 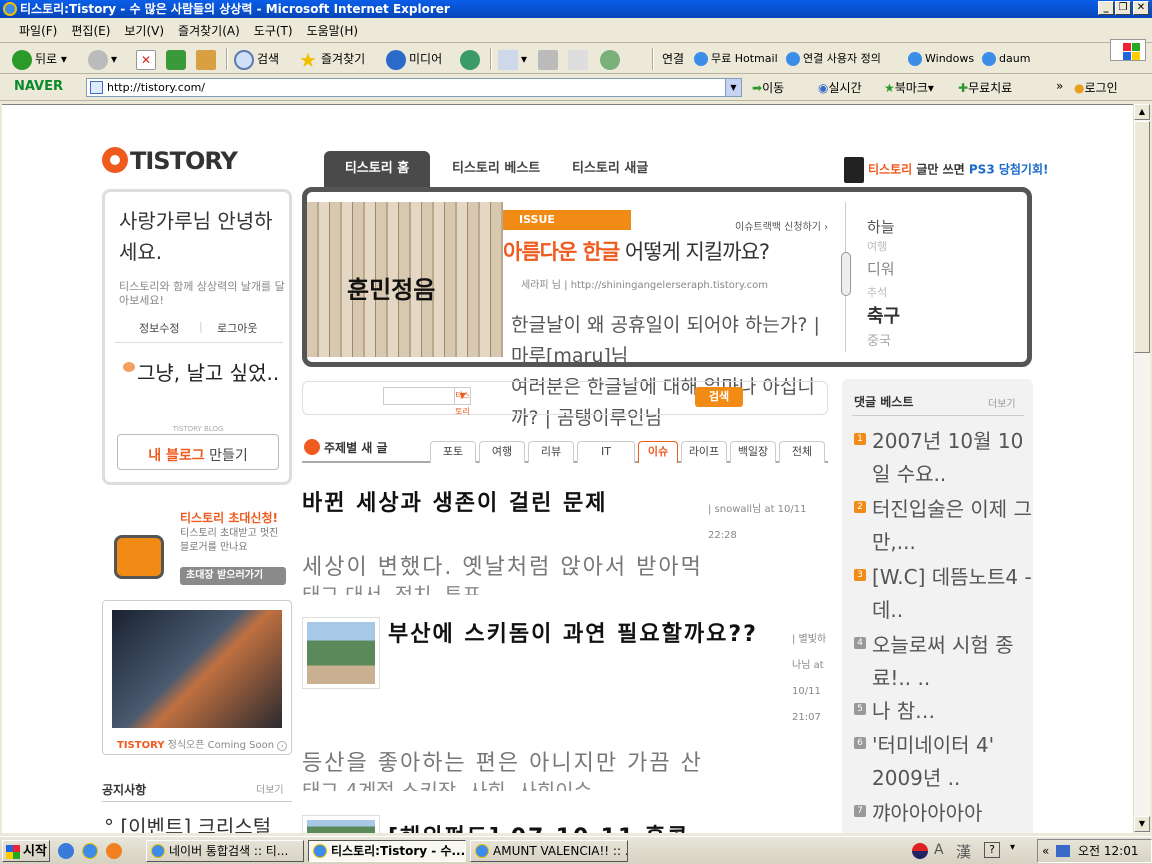 What do you see at coordinates (38, 31) in the screenshot?
I see `menu-file: 파일(F)` at bounding box center [38, 31].